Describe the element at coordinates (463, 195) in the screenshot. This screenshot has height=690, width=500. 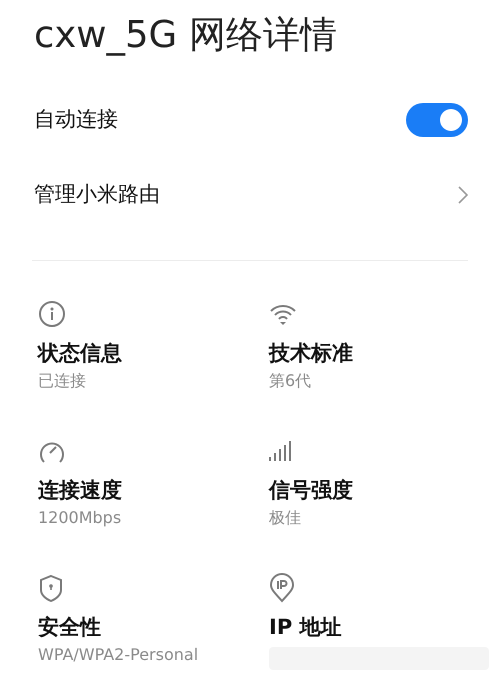
I see `chevron-right-icon` at that location.